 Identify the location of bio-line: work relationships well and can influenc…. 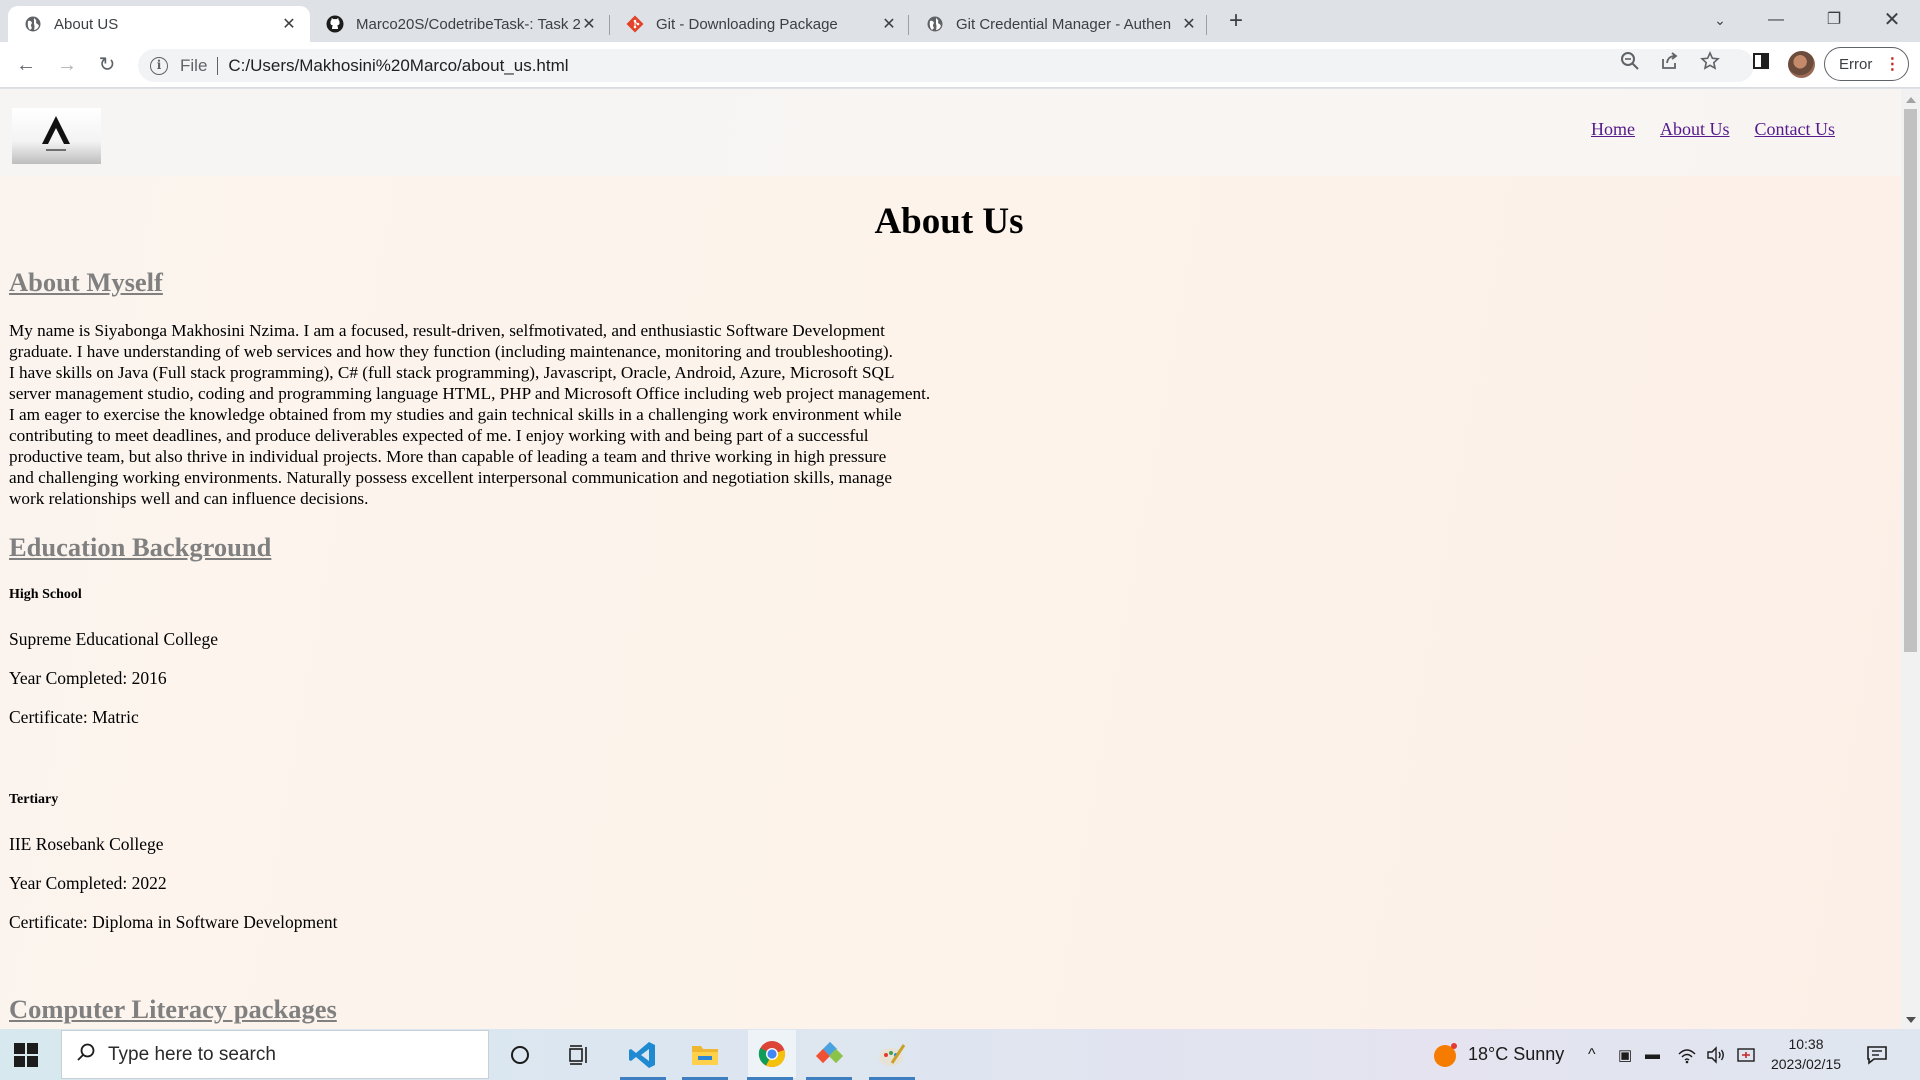
(189, 498).